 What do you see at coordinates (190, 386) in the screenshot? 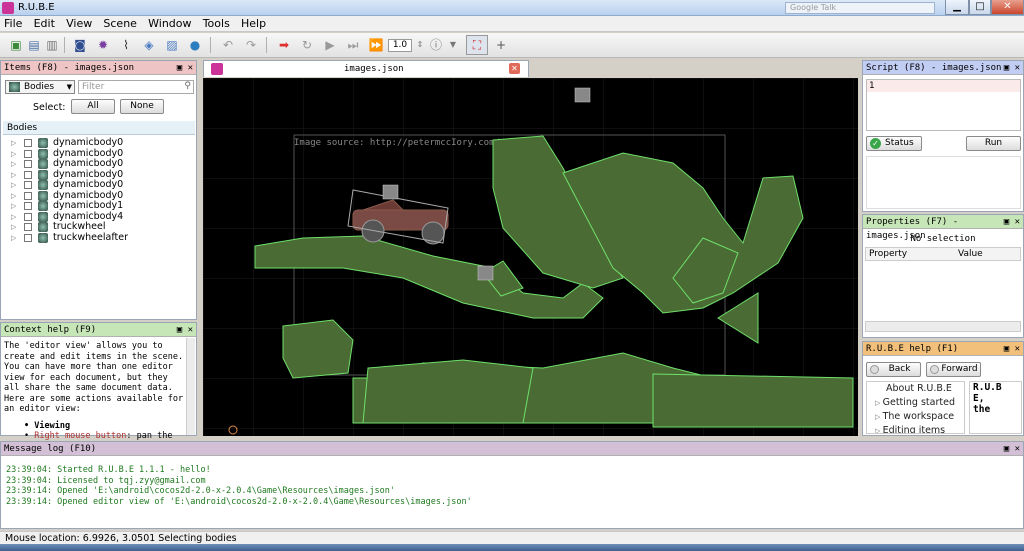
I see `scrollbar` at bounding box center [190, 386].